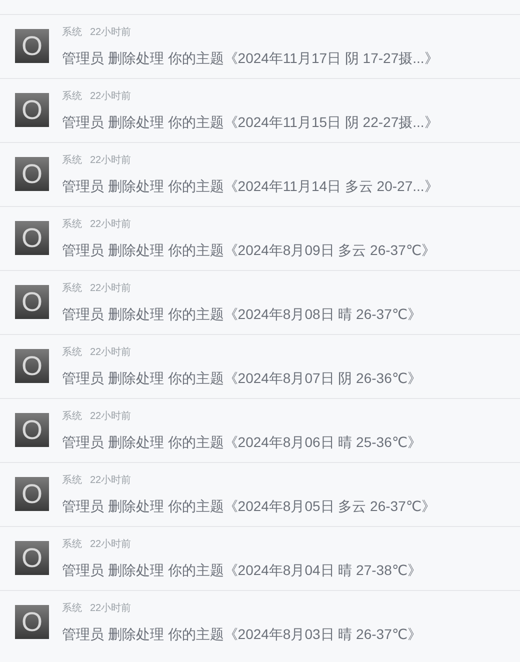 This screenshot has height=662, width=520. What do you see at coordinates (250, 186) in the screenshot?
I see `notification-message: 管理员 删除处理 你的主题《2024年11月14日 多云 20-27...》` at bounding box center [250, 186].